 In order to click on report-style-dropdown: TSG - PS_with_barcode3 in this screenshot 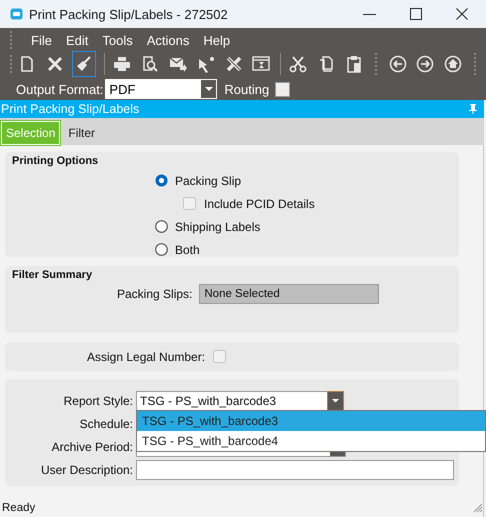, I will do `click(240, 400)`.